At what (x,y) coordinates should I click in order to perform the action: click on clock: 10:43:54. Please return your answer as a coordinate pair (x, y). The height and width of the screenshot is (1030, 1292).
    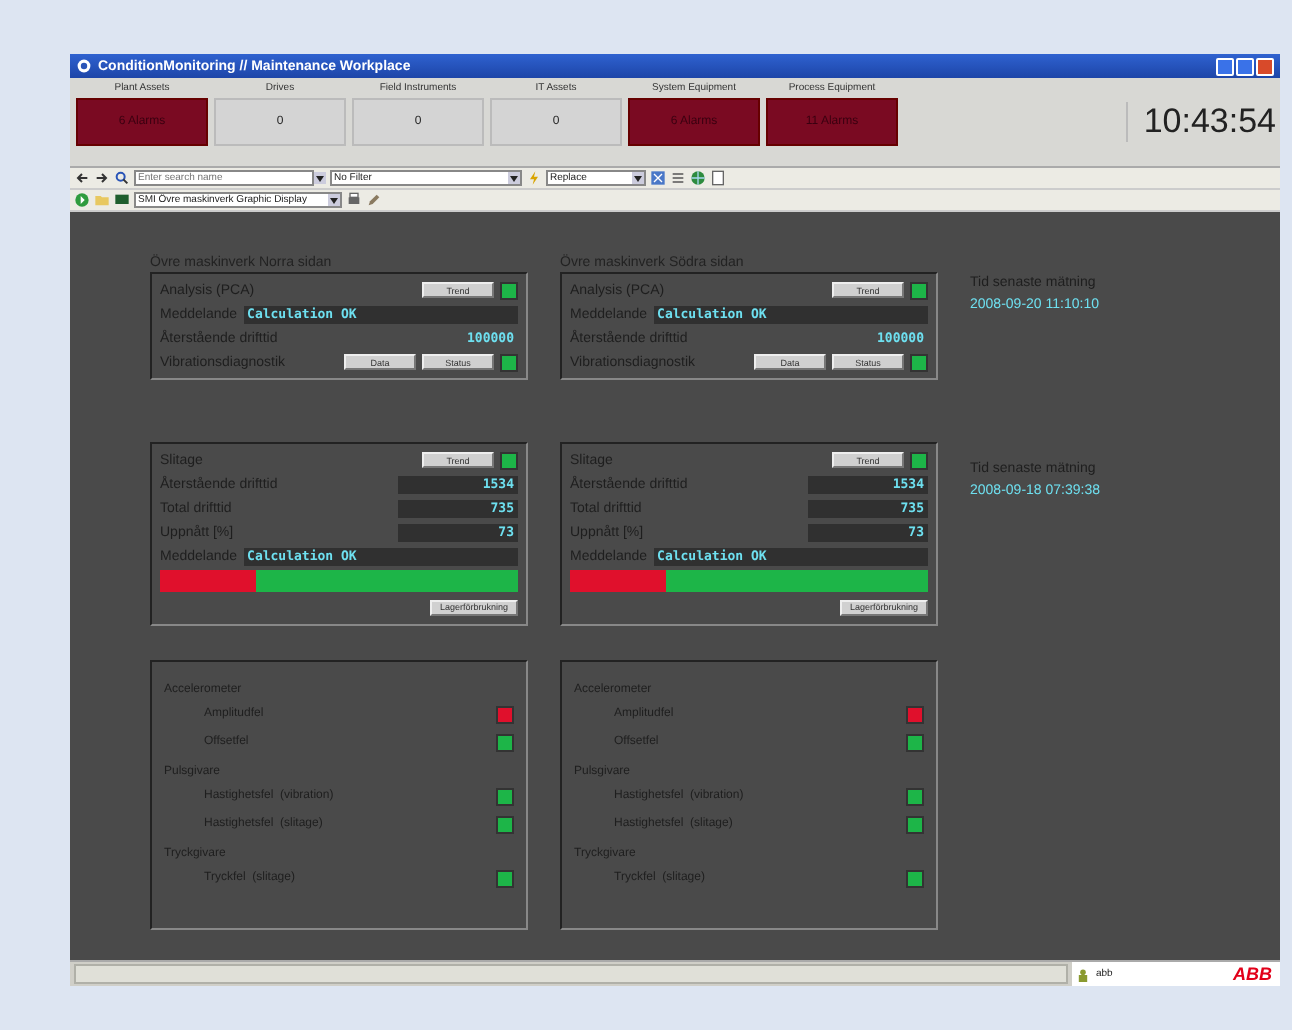
    Looking at the image, I should click on (1202, 122).